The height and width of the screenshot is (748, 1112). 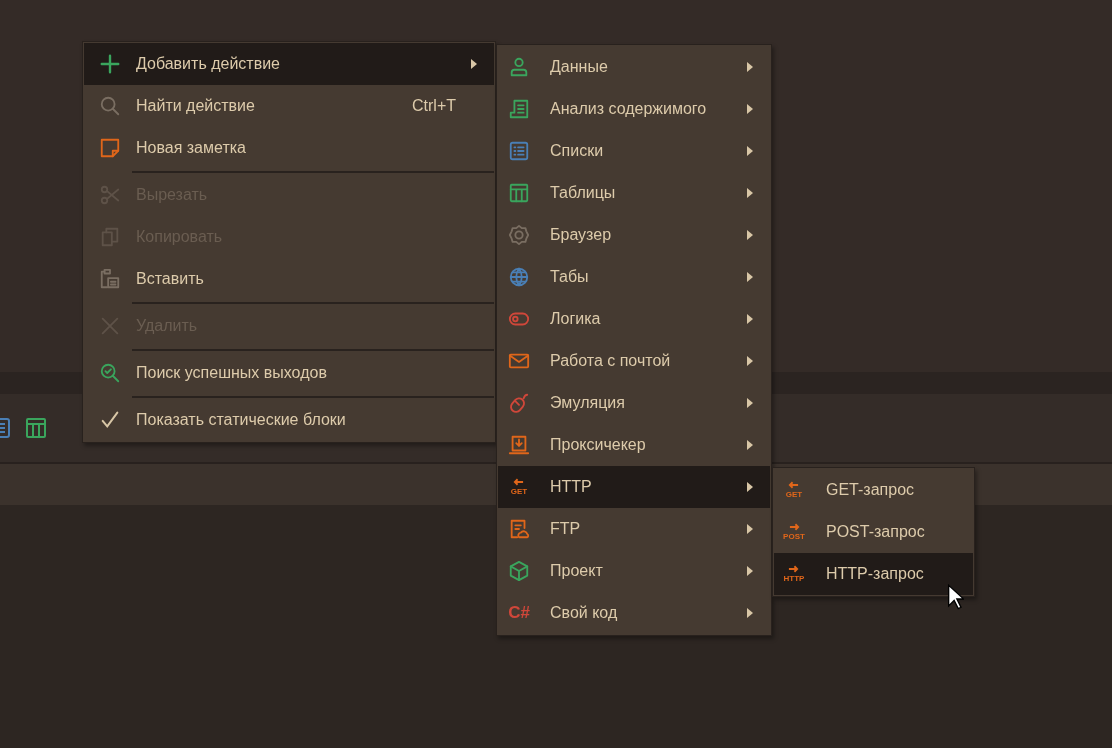 I want to click on close-icon, so click(x=110, y=326).